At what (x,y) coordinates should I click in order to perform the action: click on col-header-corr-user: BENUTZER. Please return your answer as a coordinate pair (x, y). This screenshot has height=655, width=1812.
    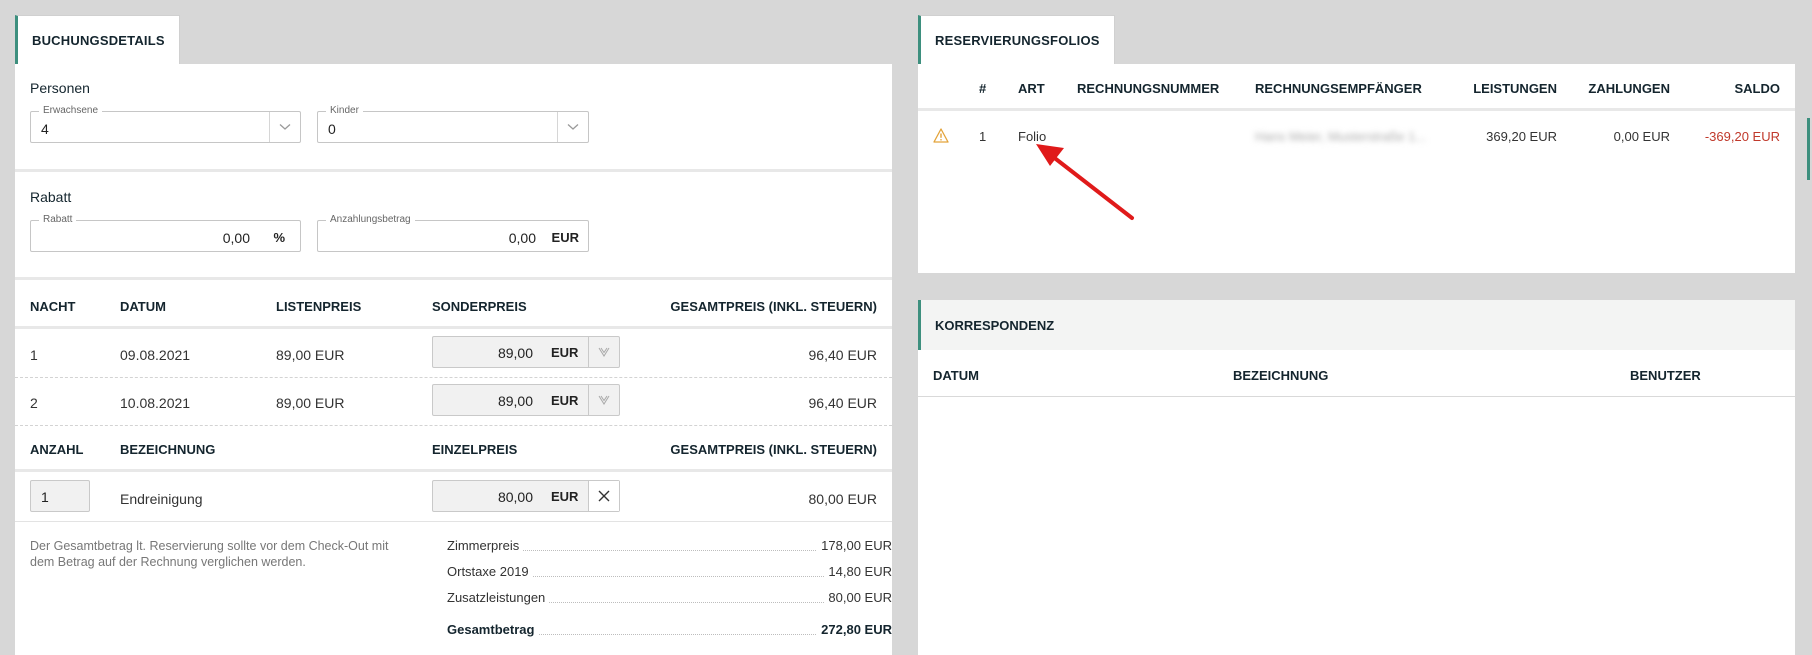
    Looking at the image, I should click on (1665, 375).